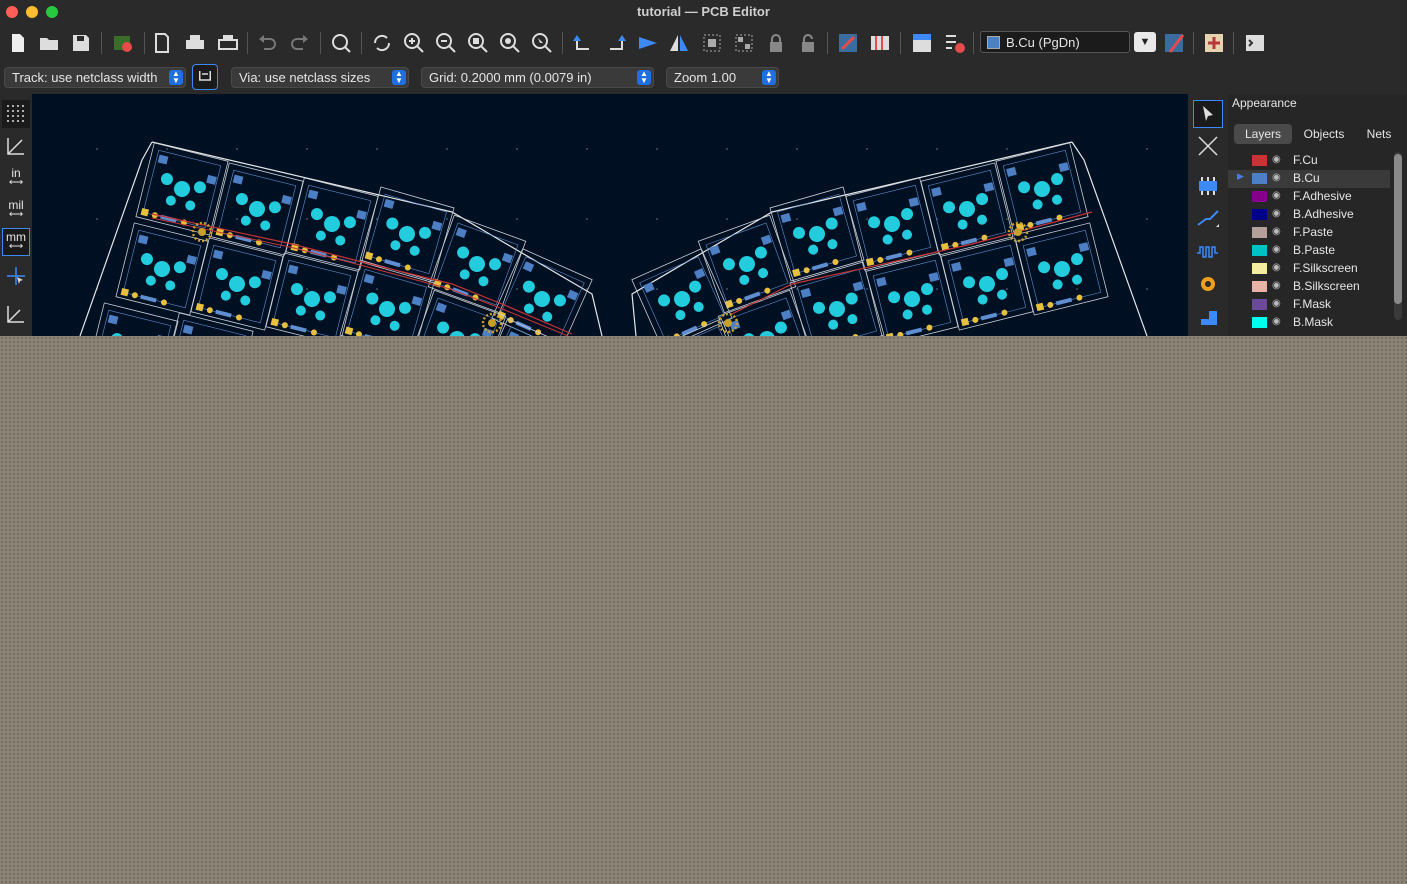 The image size is (1407, 884). I want to click on rotate-cw-icon, so click(616, 43).